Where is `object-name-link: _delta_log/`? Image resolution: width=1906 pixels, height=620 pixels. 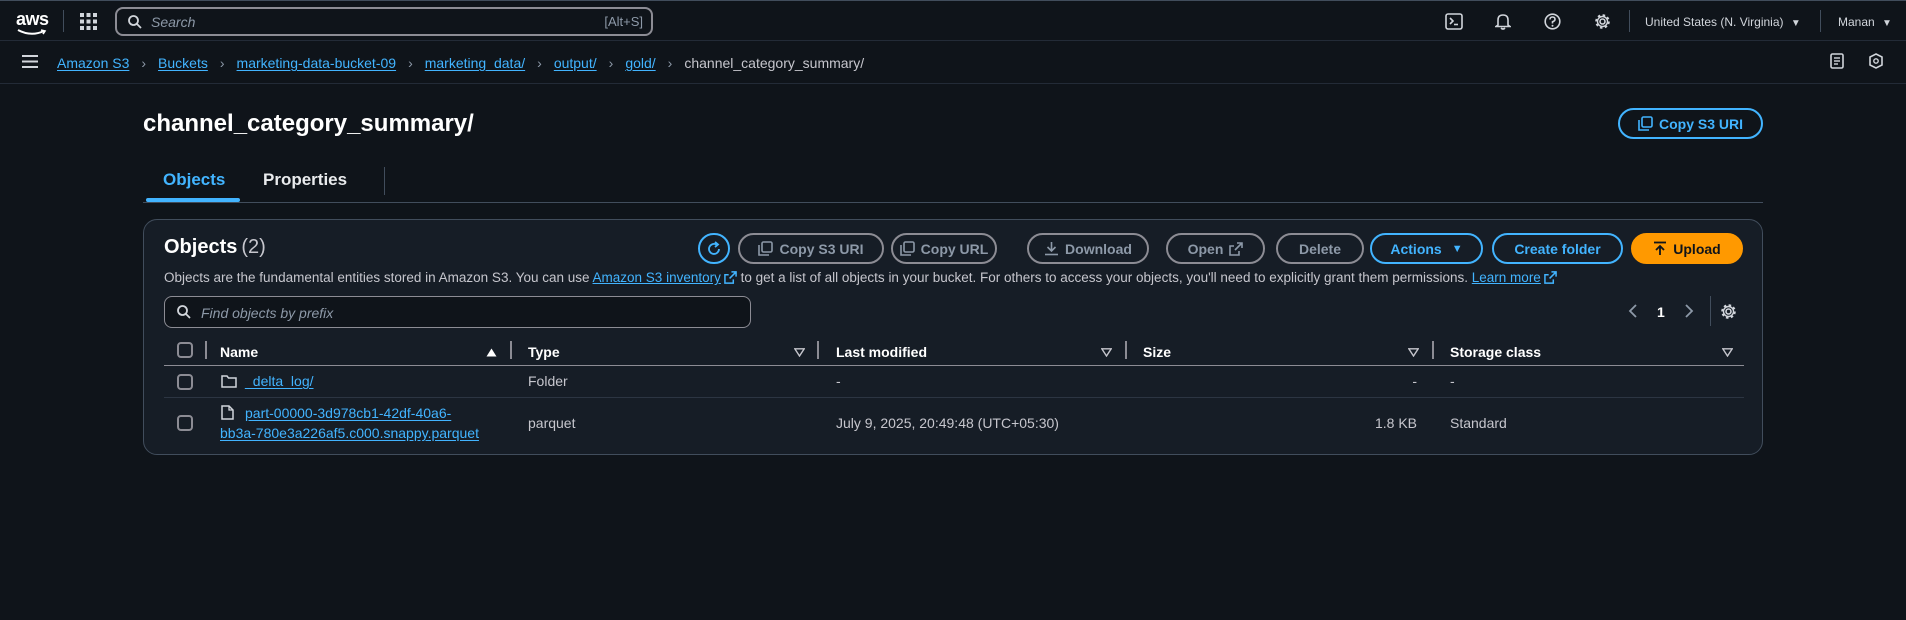 object-name-link: _delta_log/ is located at coordinates (279, 381).